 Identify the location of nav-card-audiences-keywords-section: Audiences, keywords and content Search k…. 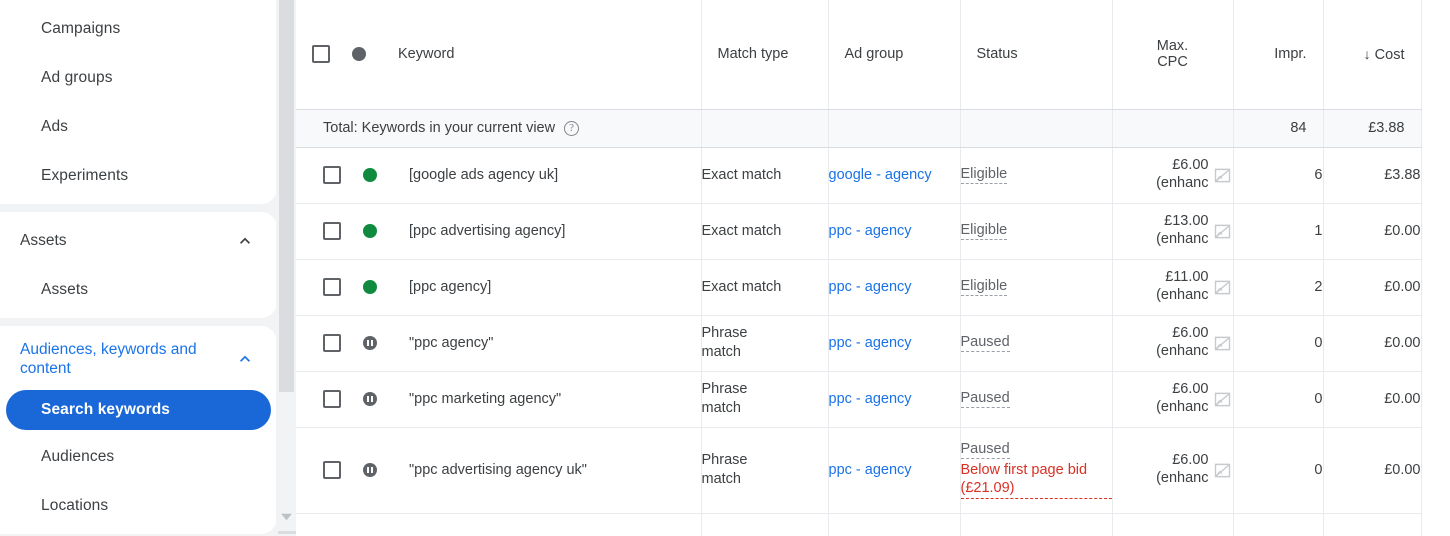
(138, 430).